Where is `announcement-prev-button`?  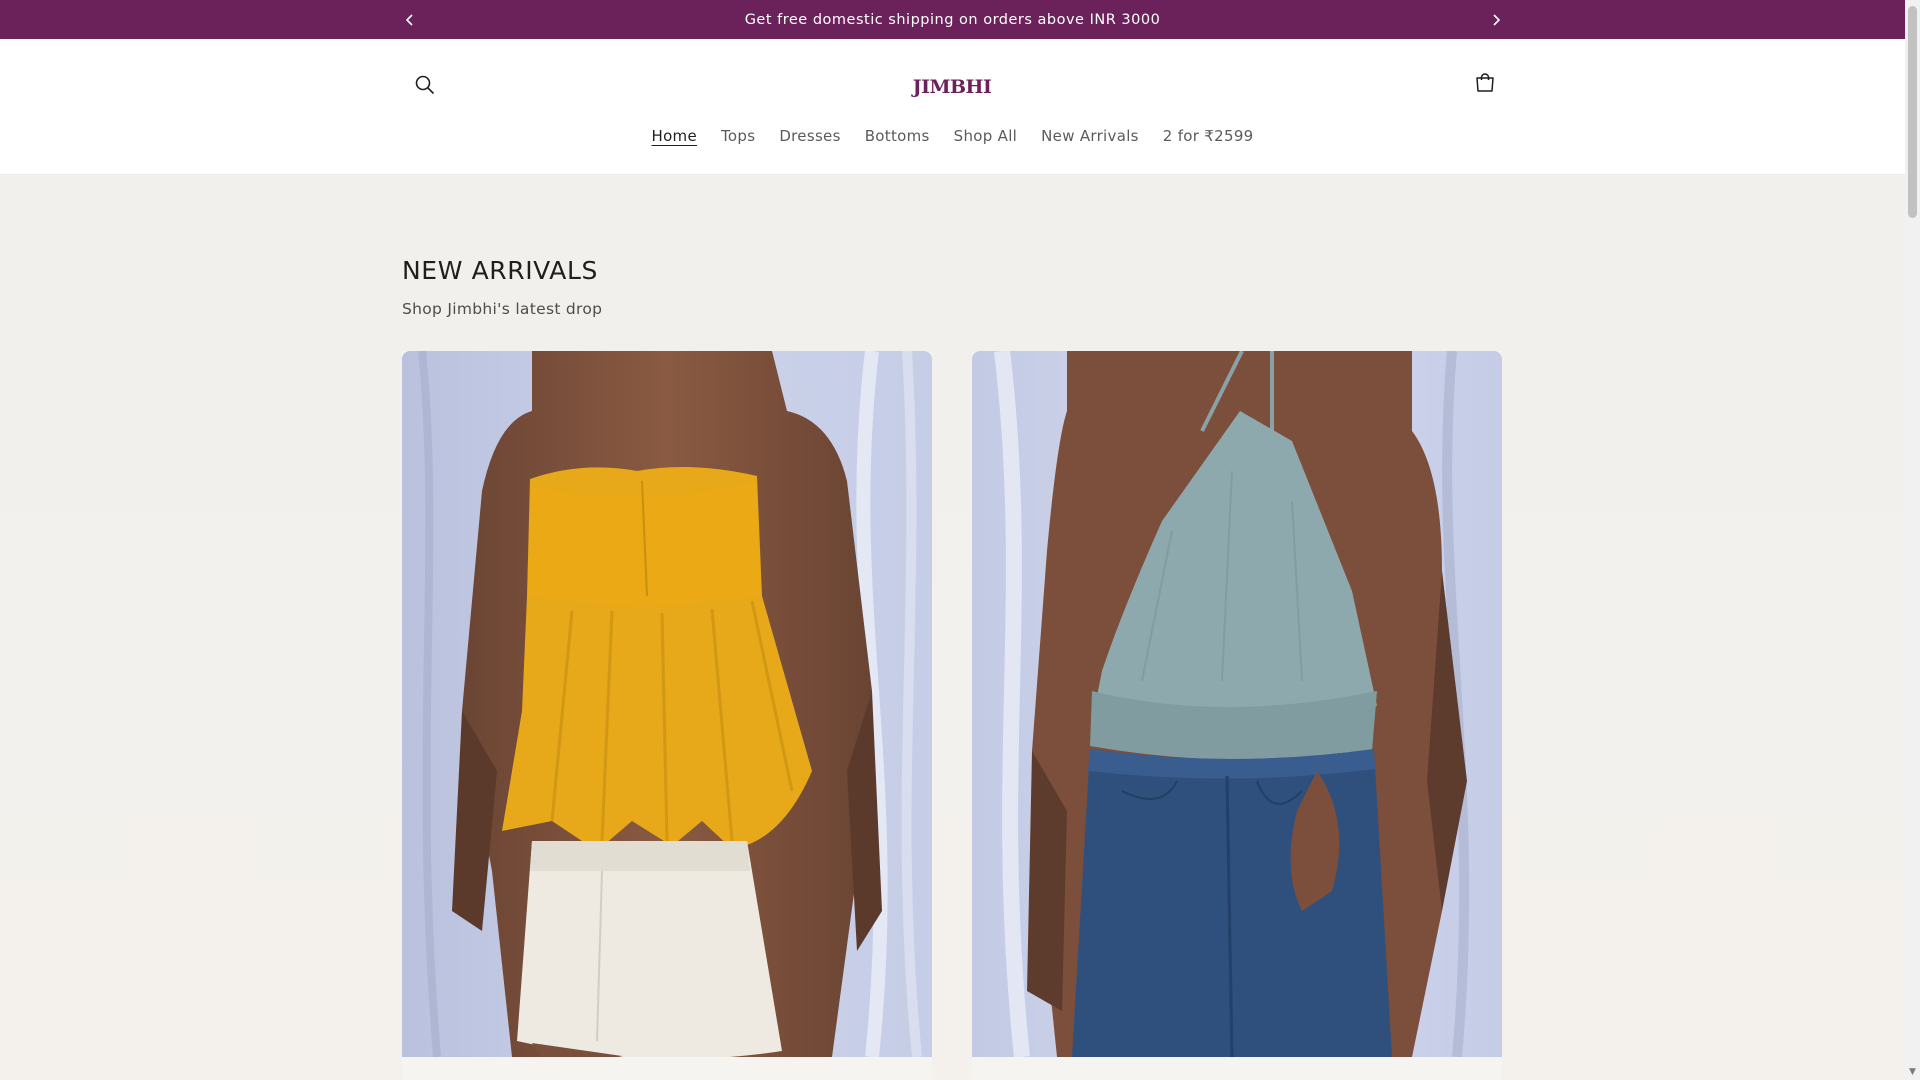 announcement-prev-button is located at coordinates (410, 19).